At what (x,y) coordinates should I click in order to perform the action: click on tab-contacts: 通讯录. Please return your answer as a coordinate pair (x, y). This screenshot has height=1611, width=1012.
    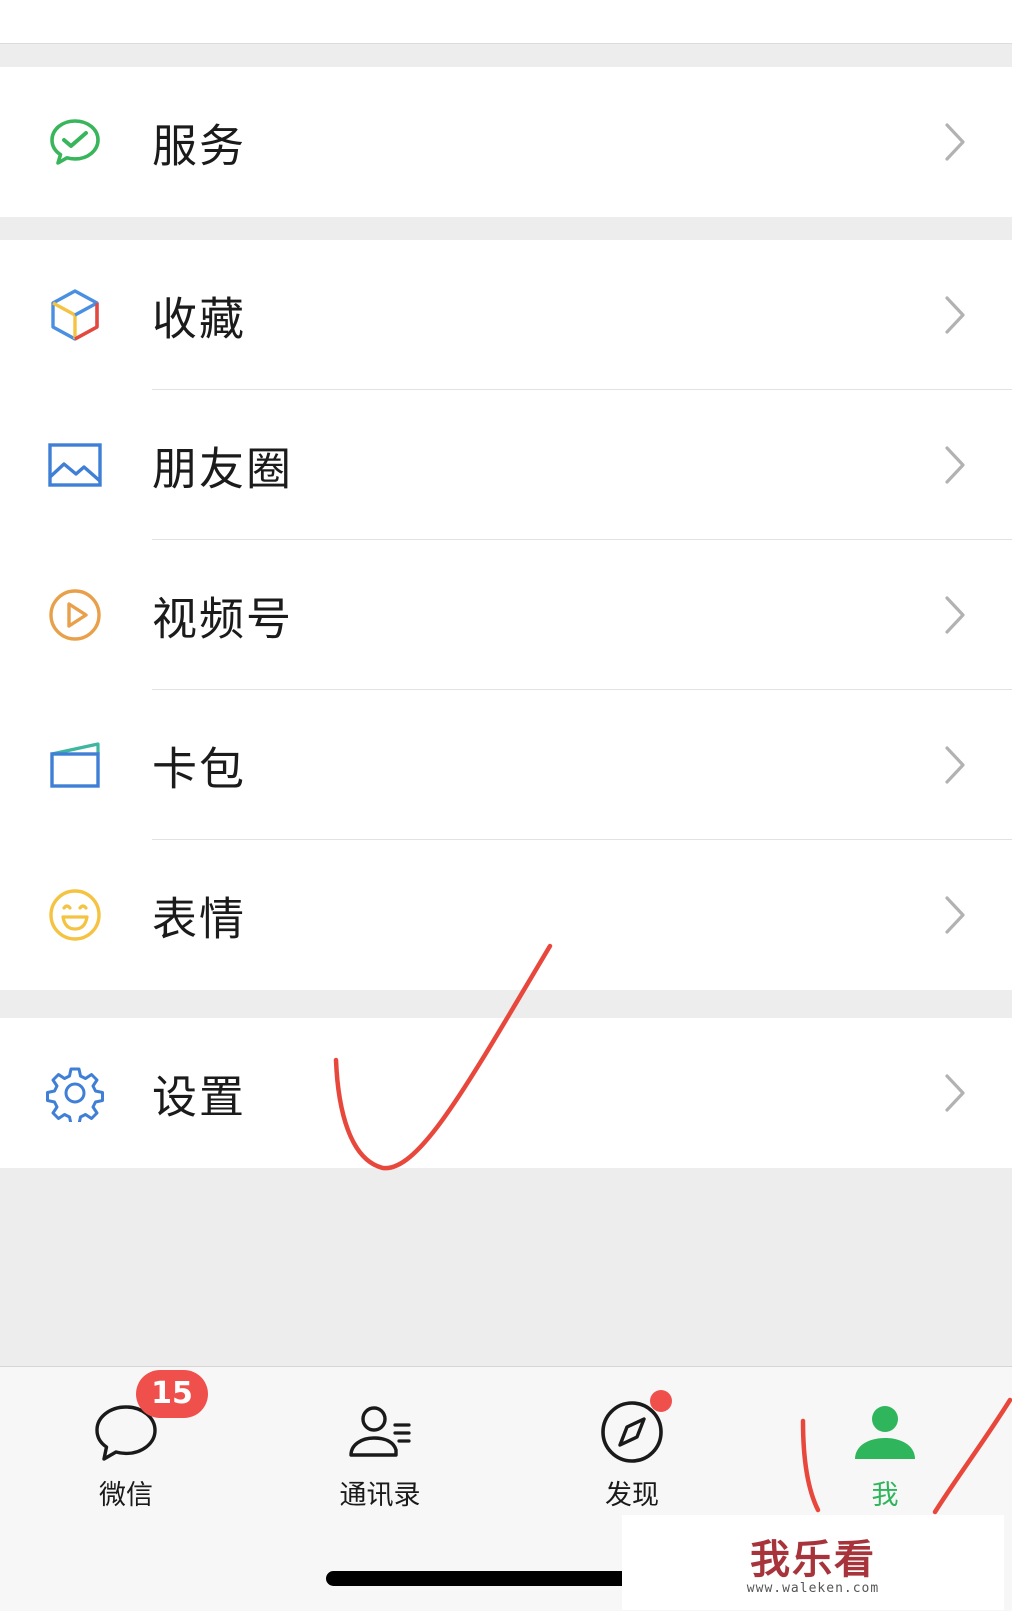
    Looking at the image, I should click on (380, 1439).